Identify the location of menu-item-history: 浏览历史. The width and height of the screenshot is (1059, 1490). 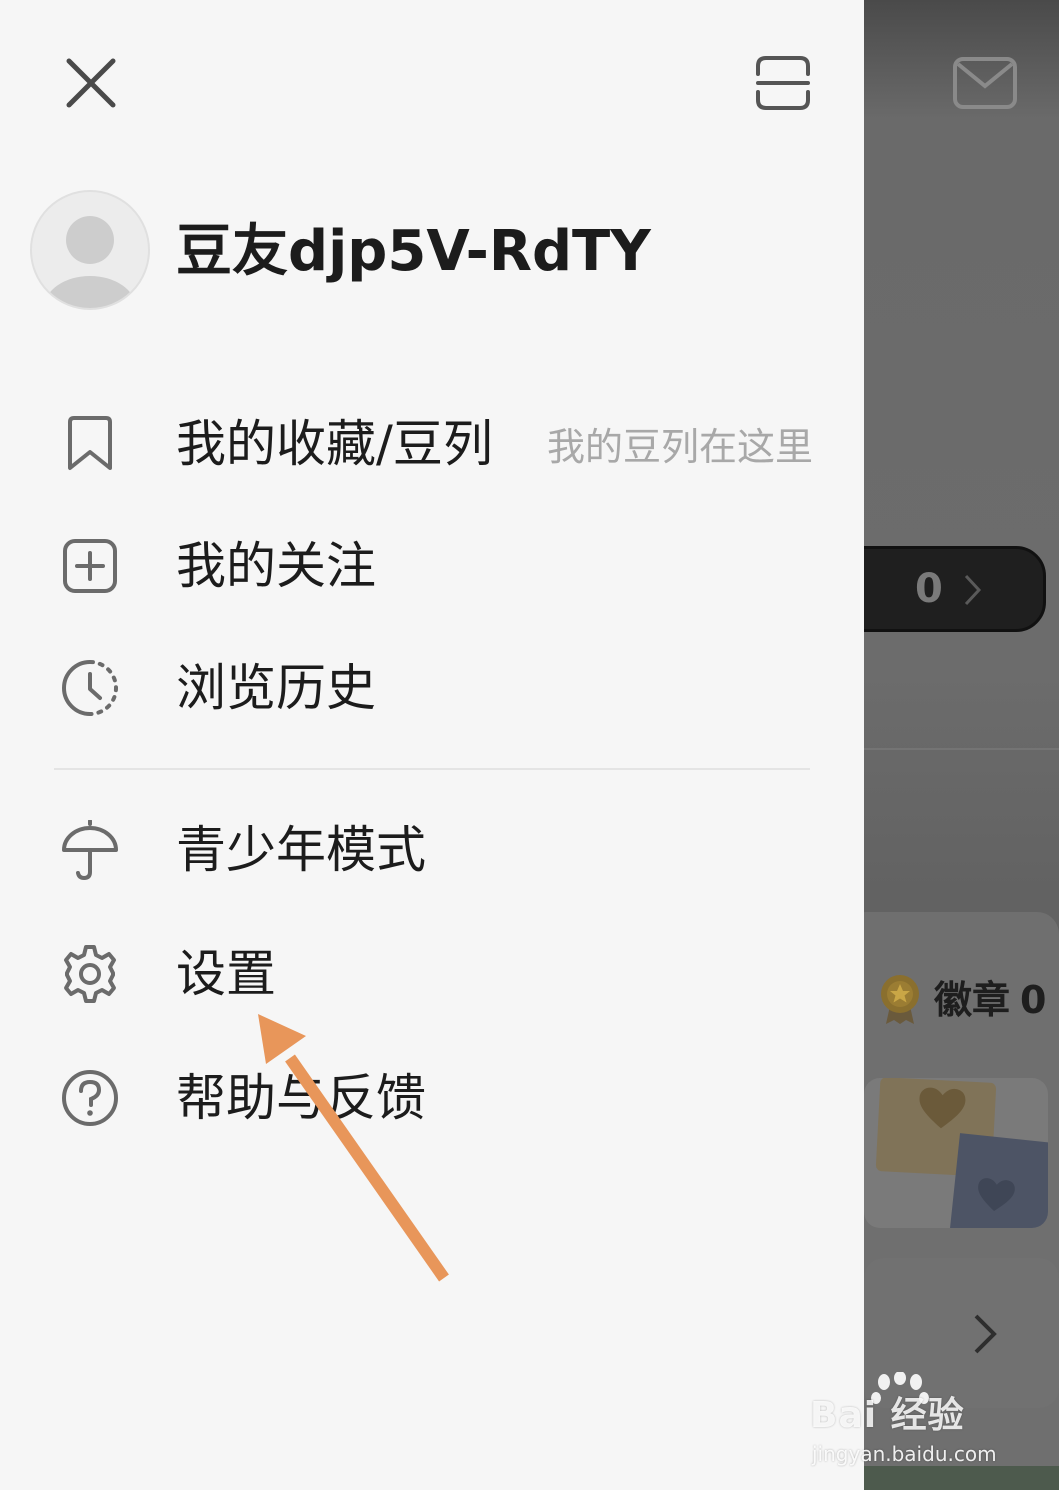
(432, 688).